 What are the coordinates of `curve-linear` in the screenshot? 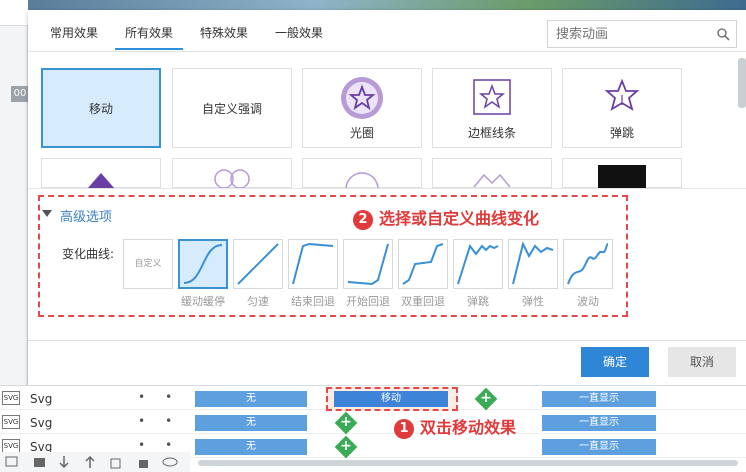 It's located at (258, 264).